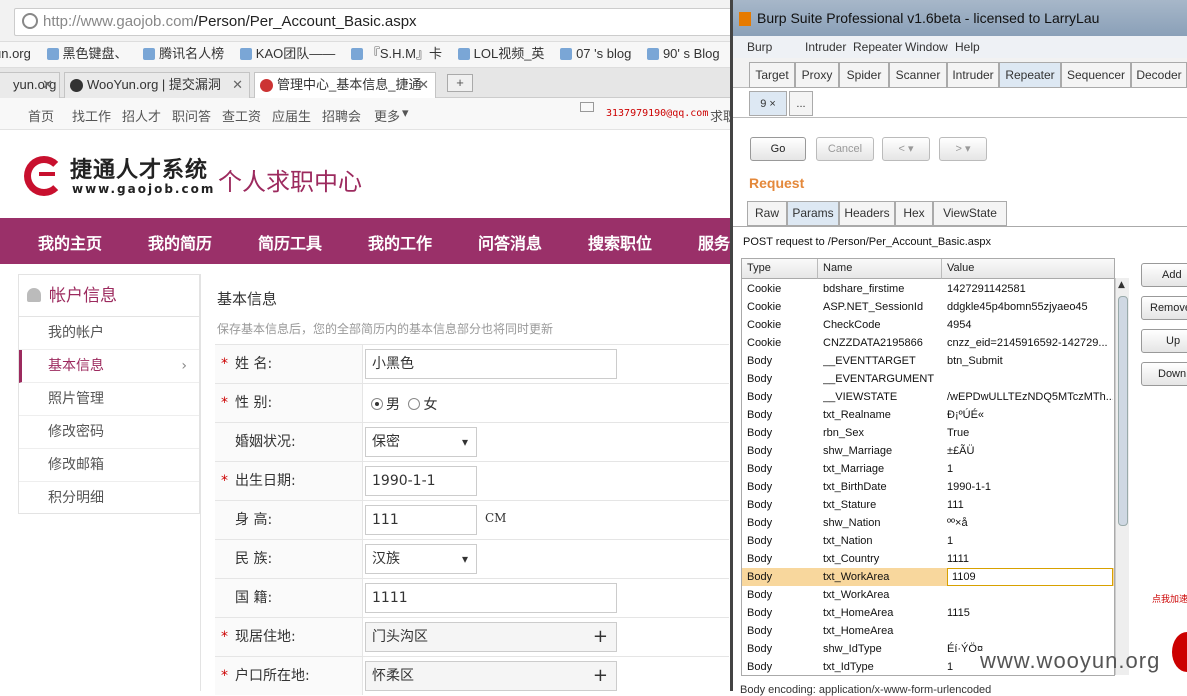 This screenshot has height=696, width=1187. What do you see at coordinates (928, 325) in the screenshot?
I see `param-row: Cookie CheckCode 4954` at bounding box center [928, 325].